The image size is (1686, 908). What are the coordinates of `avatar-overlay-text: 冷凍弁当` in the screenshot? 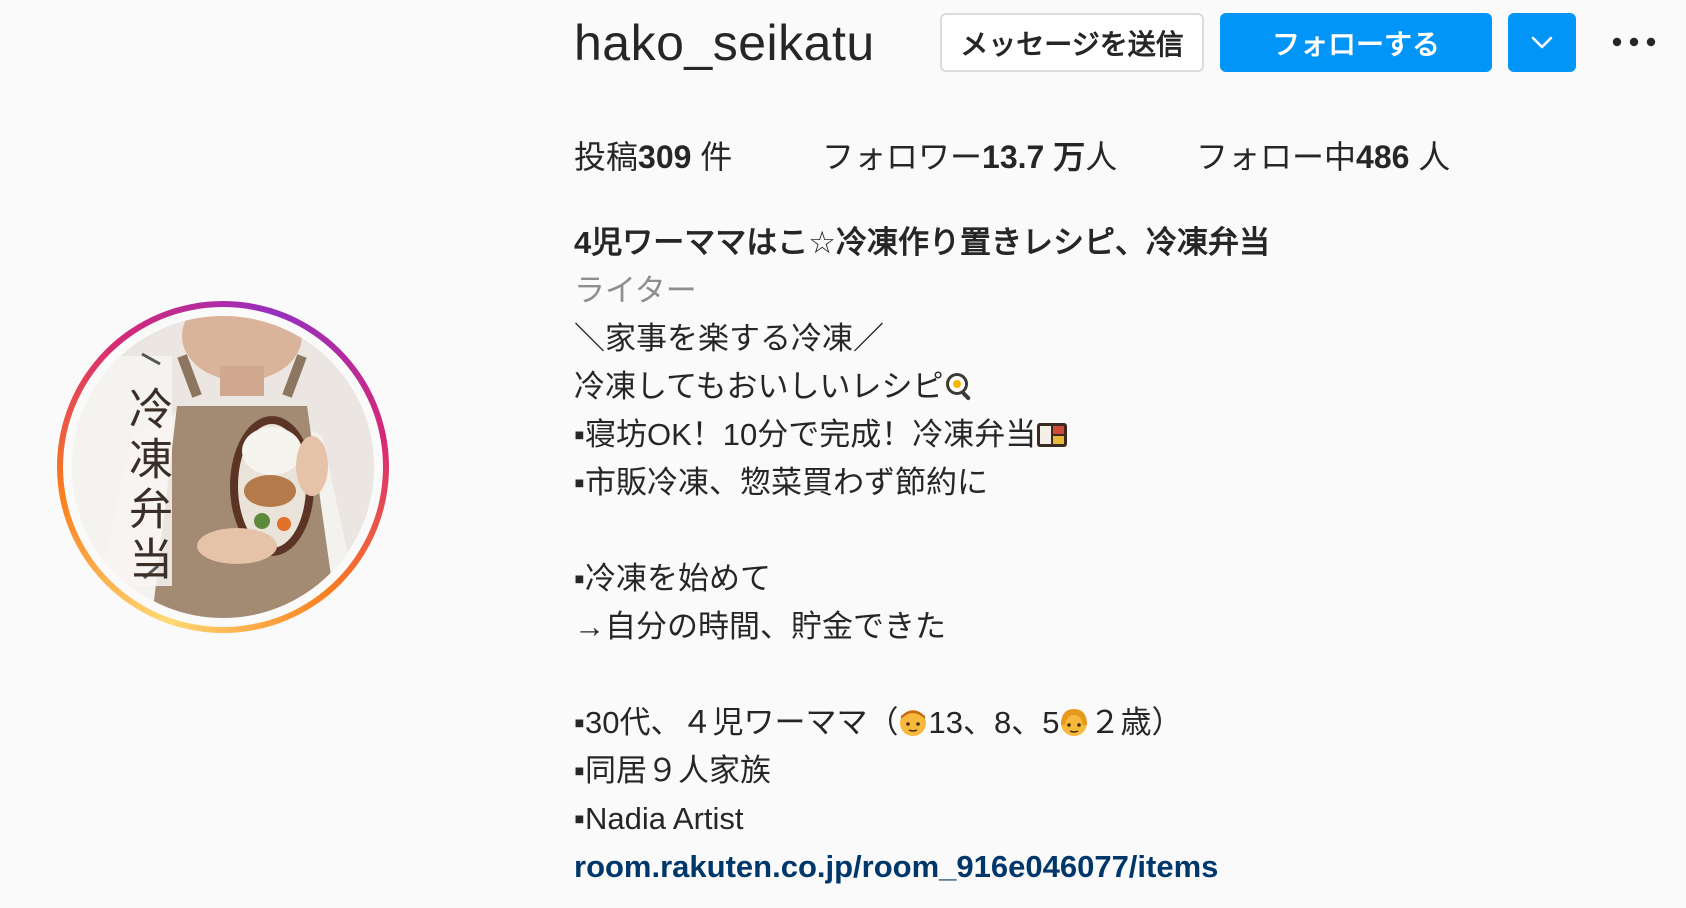 It's located at (146, 486).